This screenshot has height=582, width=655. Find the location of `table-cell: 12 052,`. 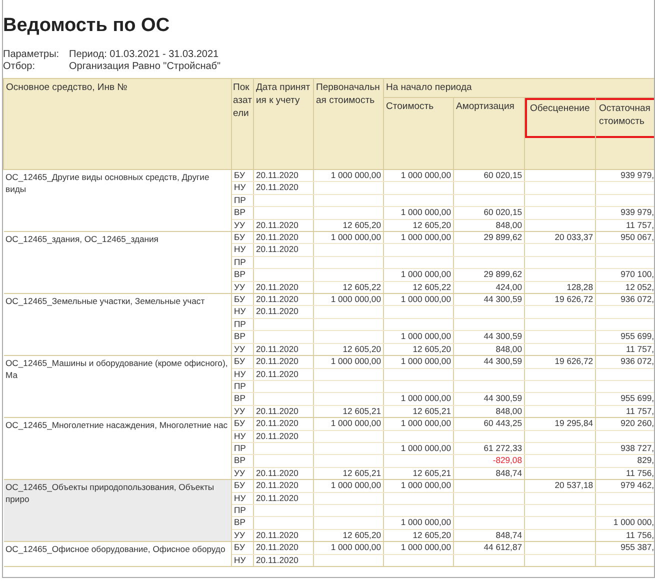

table-cell: 12 052, is located at coordinates (625, 287).